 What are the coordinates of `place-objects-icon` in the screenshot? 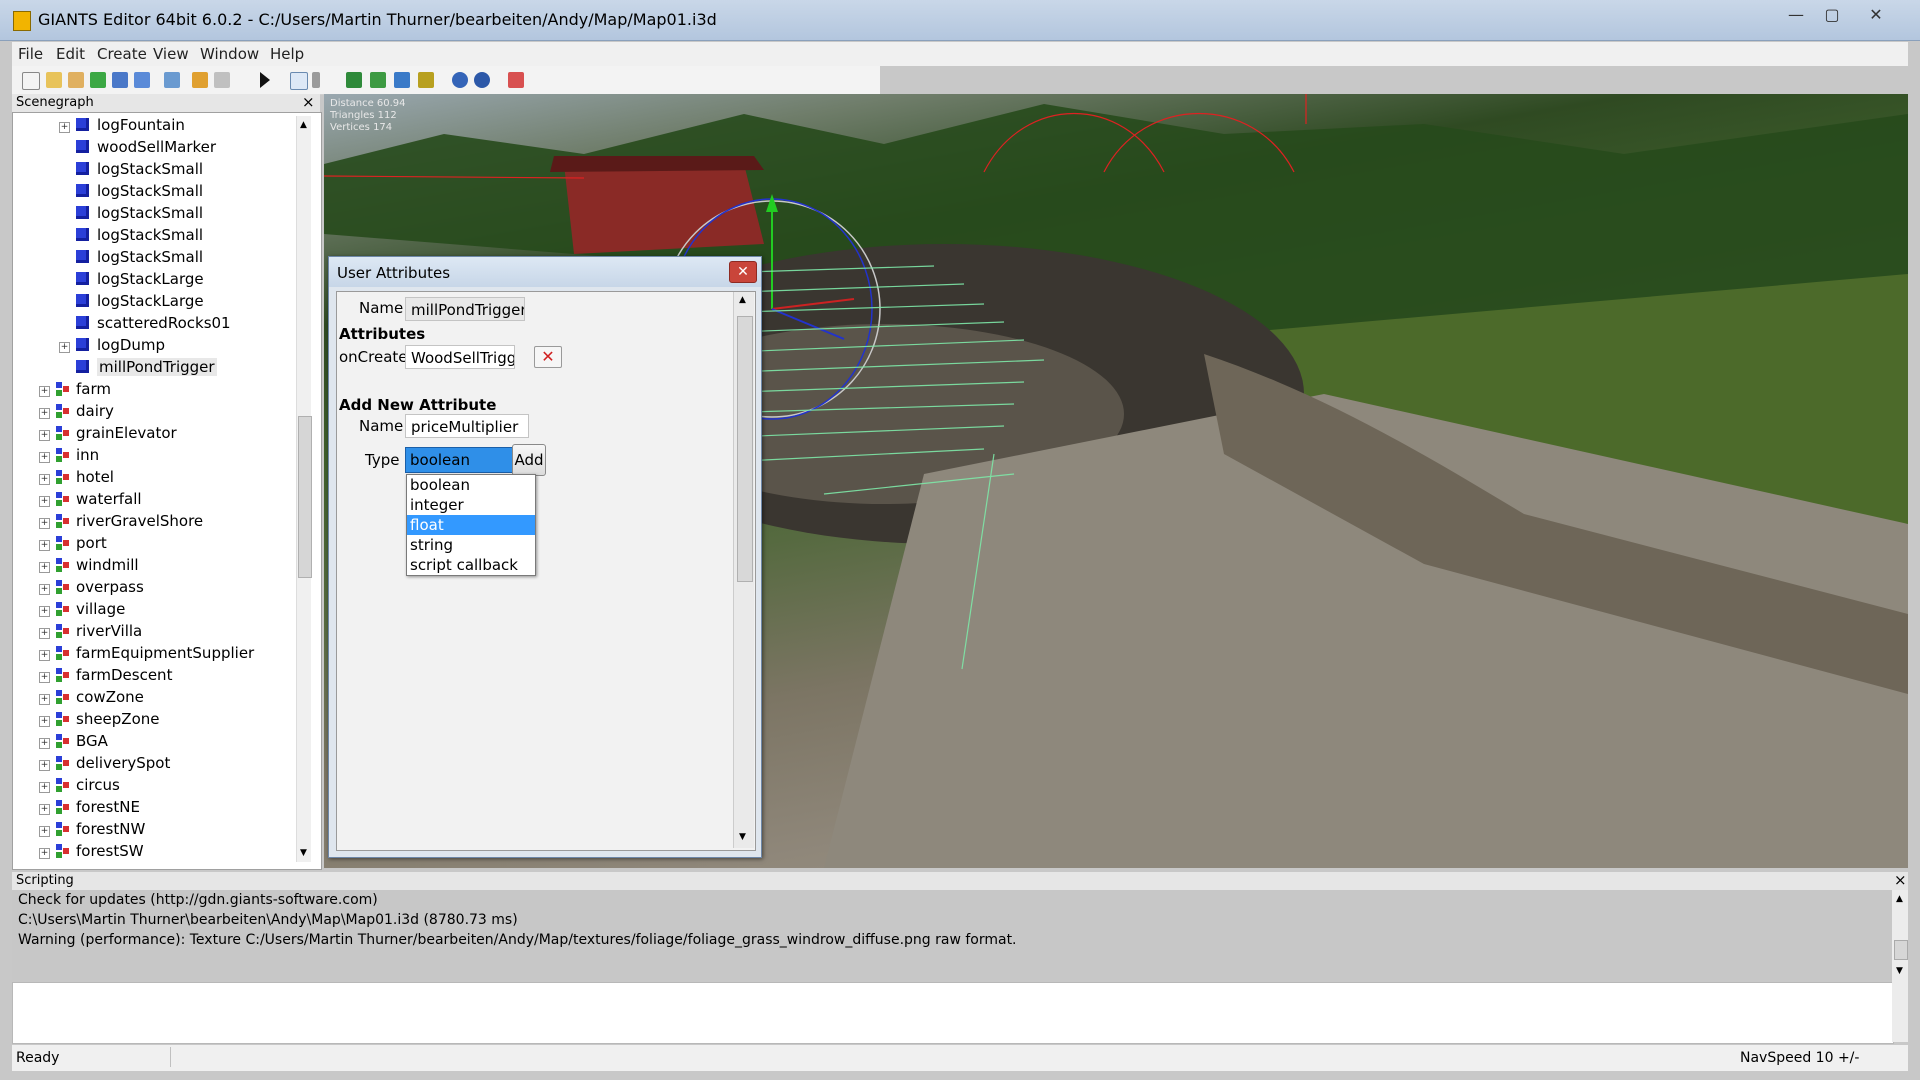 It's located at (426, 80).